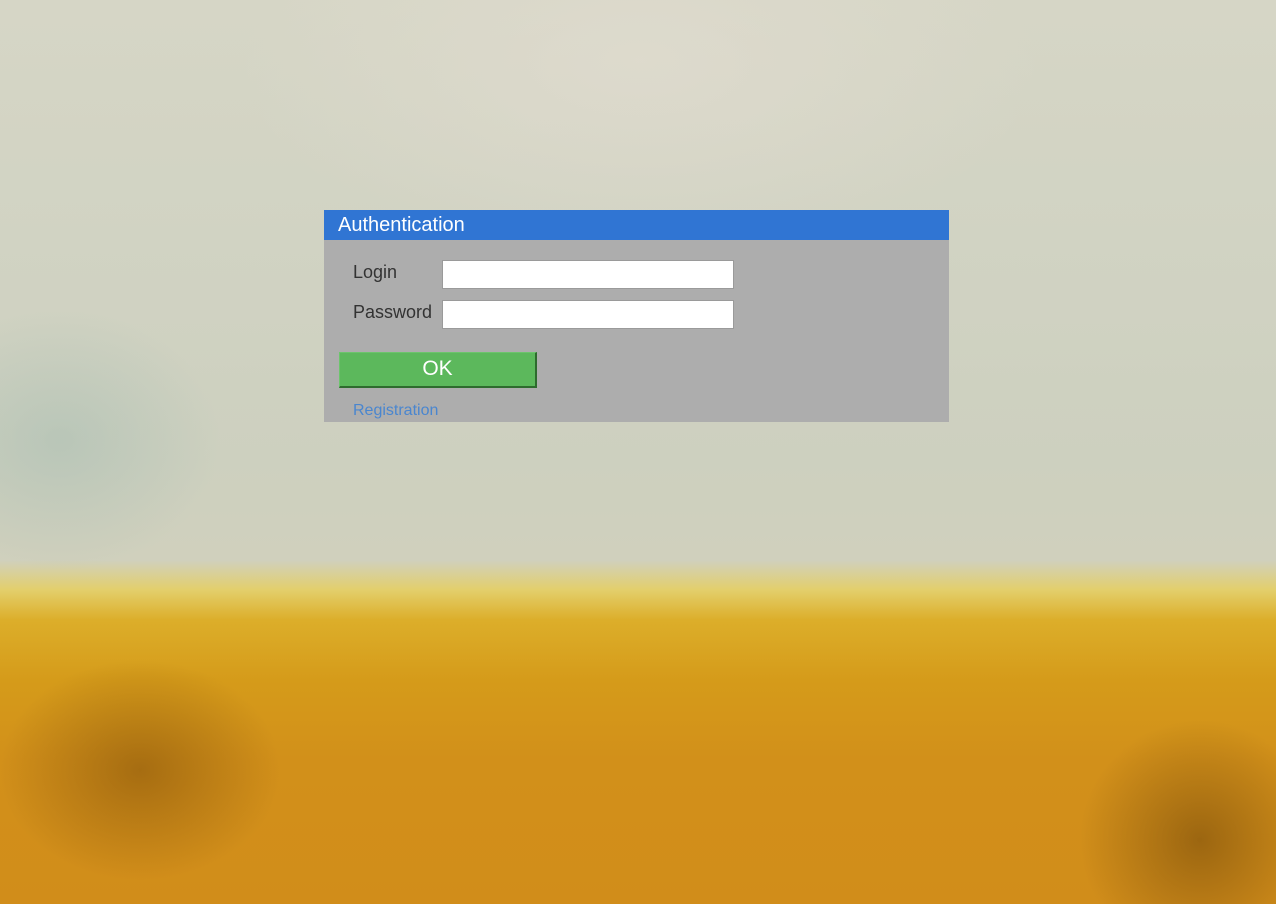  I want to click on password-input, so click(588, 314).